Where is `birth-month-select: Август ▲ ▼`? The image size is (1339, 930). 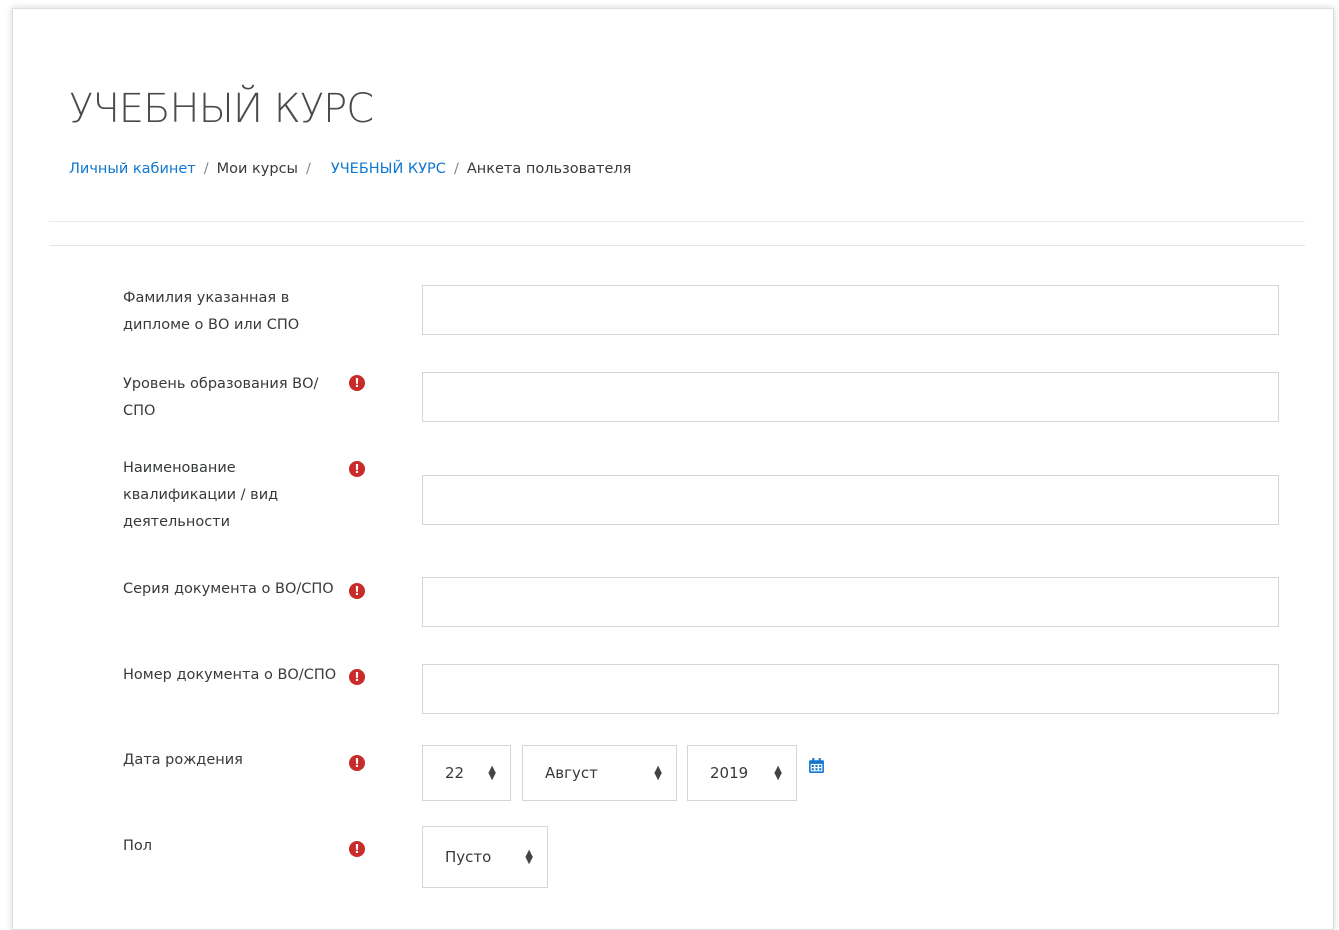
birth-month-select: Август ▲ ▼ is located at coordinates (599, 773).